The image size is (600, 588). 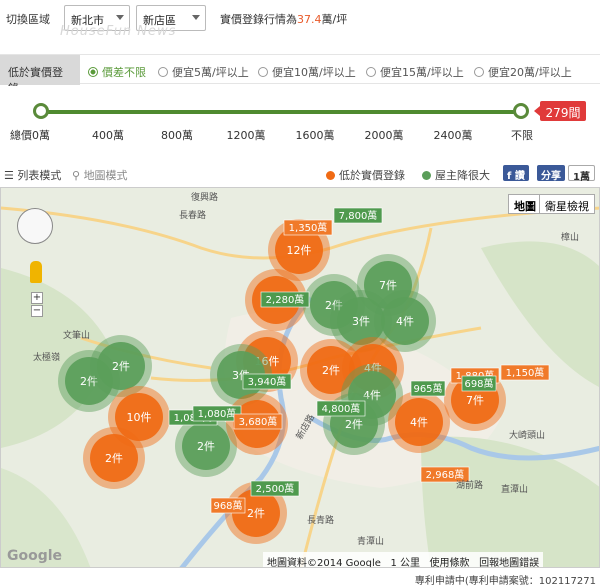 I want to click on price-tag-label: 1,150萬, so click(x=525, y=372).